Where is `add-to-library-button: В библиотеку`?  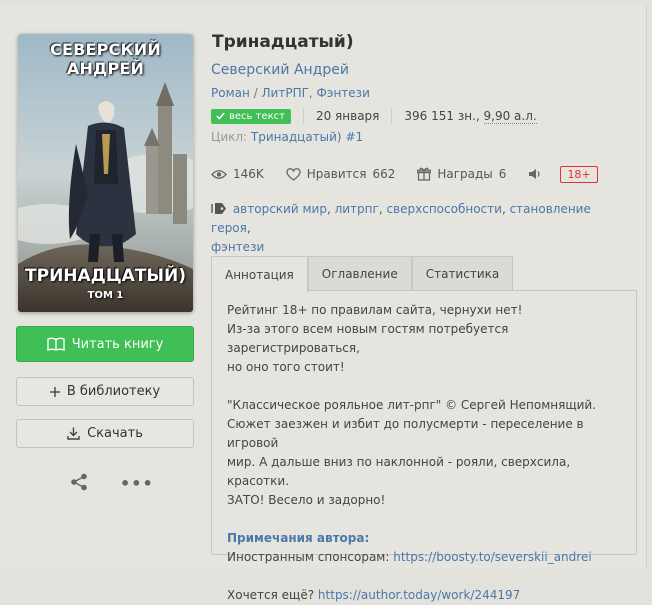
add-to-library-button: В библиотеку is located at coordinates (105, 391).